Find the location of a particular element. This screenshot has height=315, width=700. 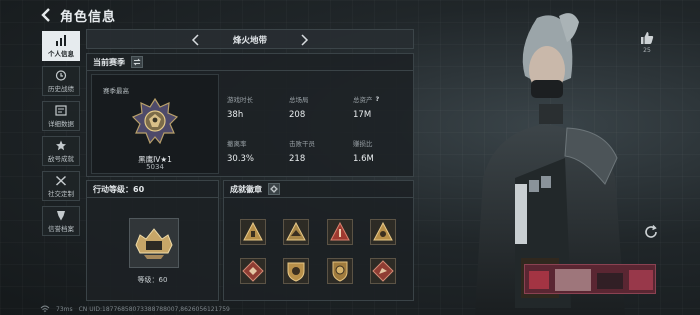

tools-icon is located at coordinates (61, 180).